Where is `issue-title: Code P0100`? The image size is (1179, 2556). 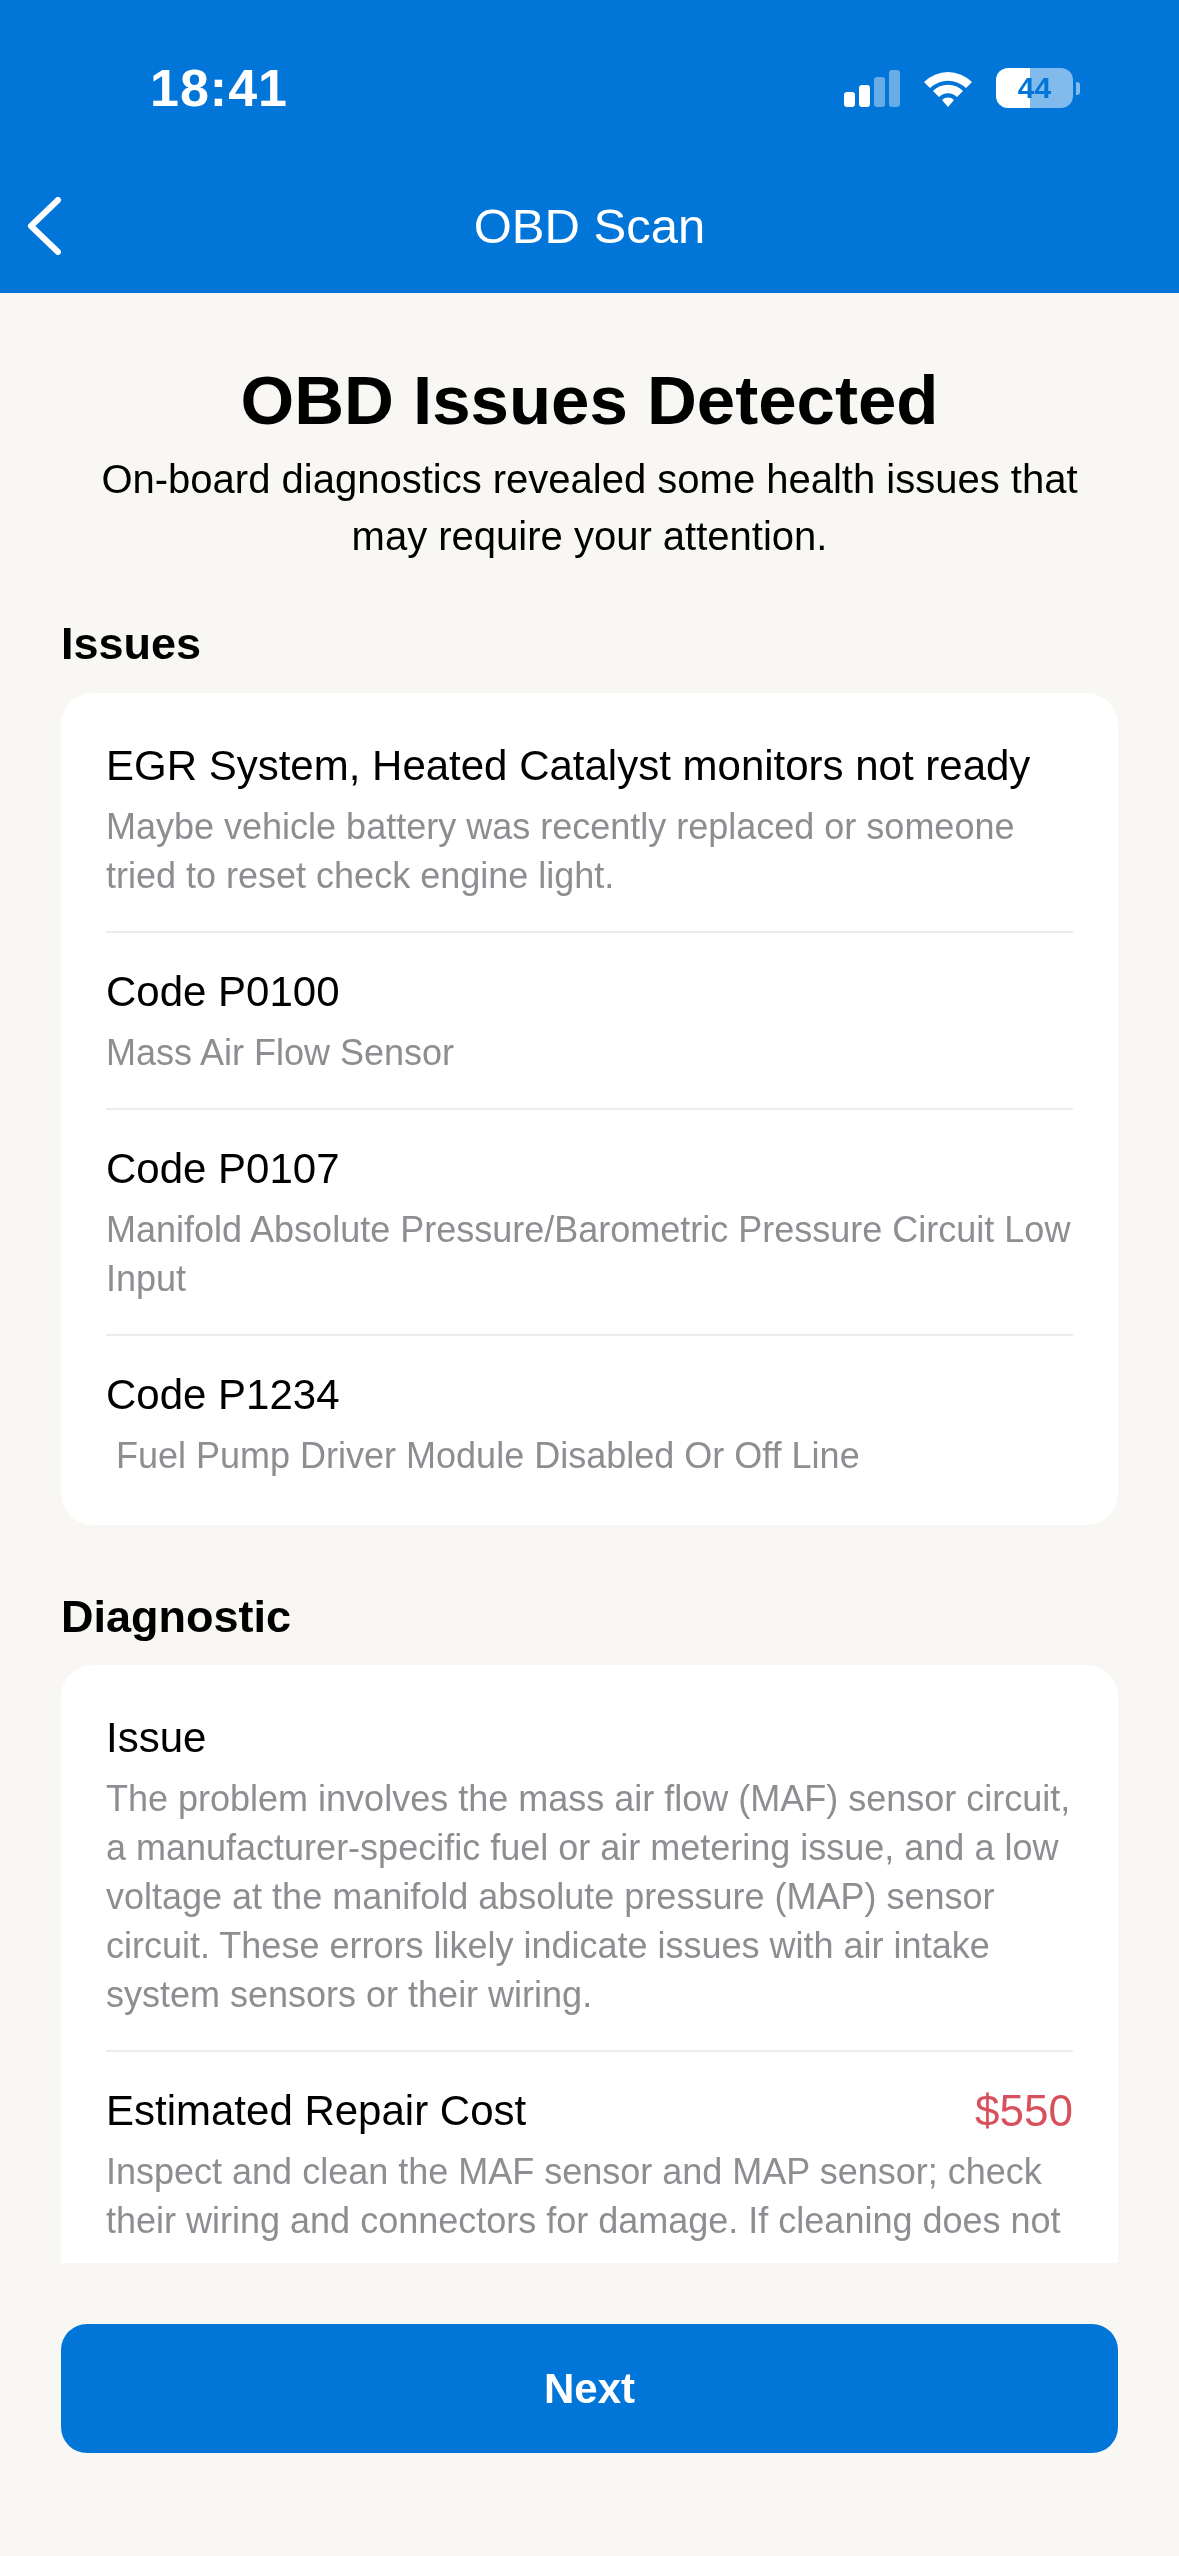
issue-title: Code P0100 is located at coordinates (223, 992).